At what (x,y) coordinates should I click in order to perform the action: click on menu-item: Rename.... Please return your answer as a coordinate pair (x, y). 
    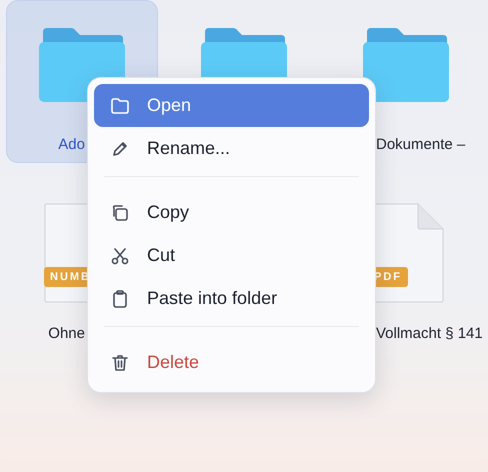
    Looking at the image, I should click on (231, 148).